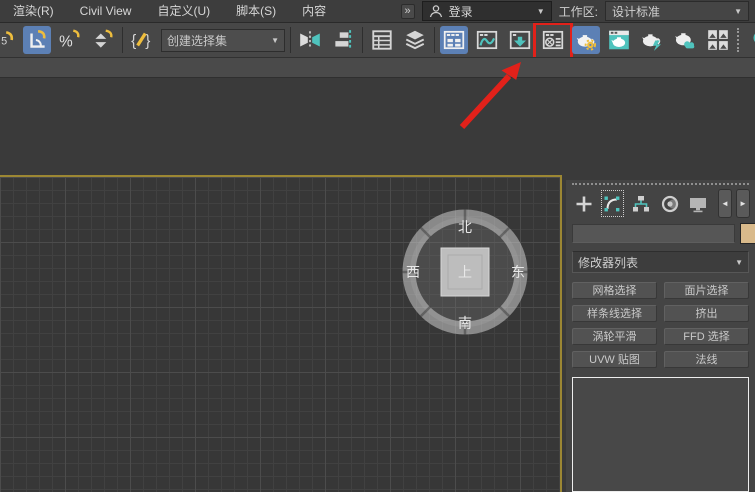 This screenshot has width=755, height=492. I want to click on named-selection-set-combo: 创建选择集 ▼, so click(223, 40).